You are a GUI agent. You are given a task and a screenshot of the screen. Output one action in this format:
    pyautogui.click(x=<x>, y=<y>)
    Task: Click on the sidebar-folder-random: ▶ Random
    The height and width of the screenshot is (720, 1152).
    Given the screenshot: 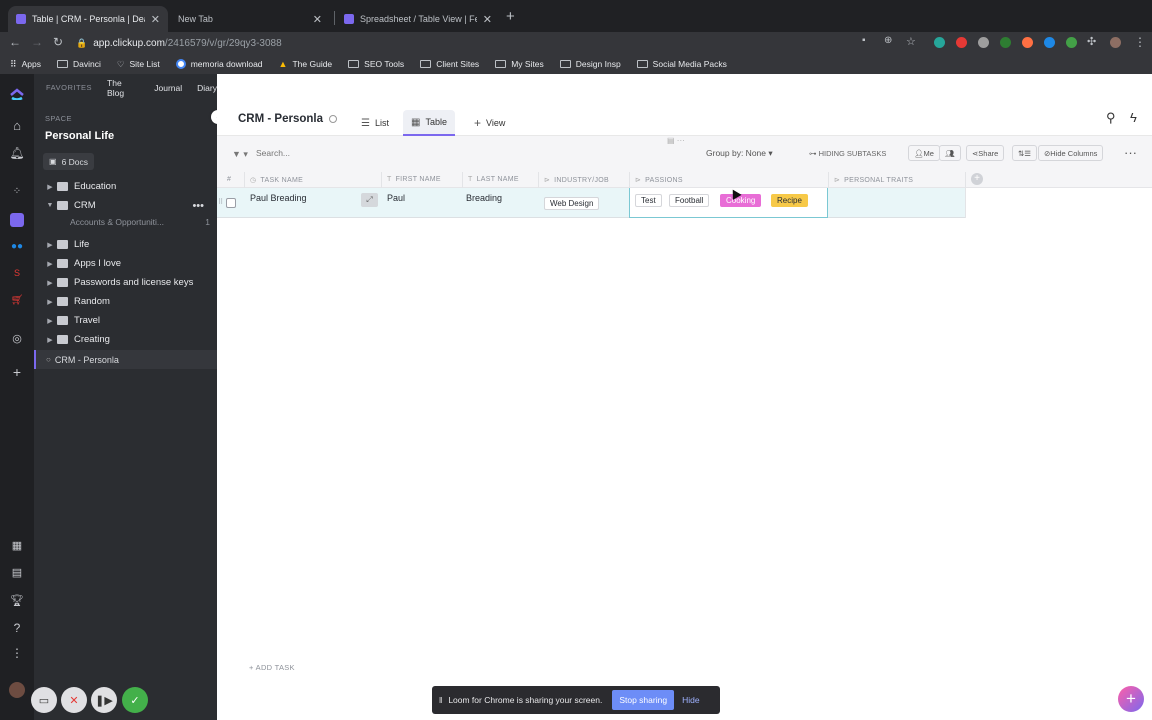 What is the action you would take?
    pyautogui.click(x=125, y=301)
    